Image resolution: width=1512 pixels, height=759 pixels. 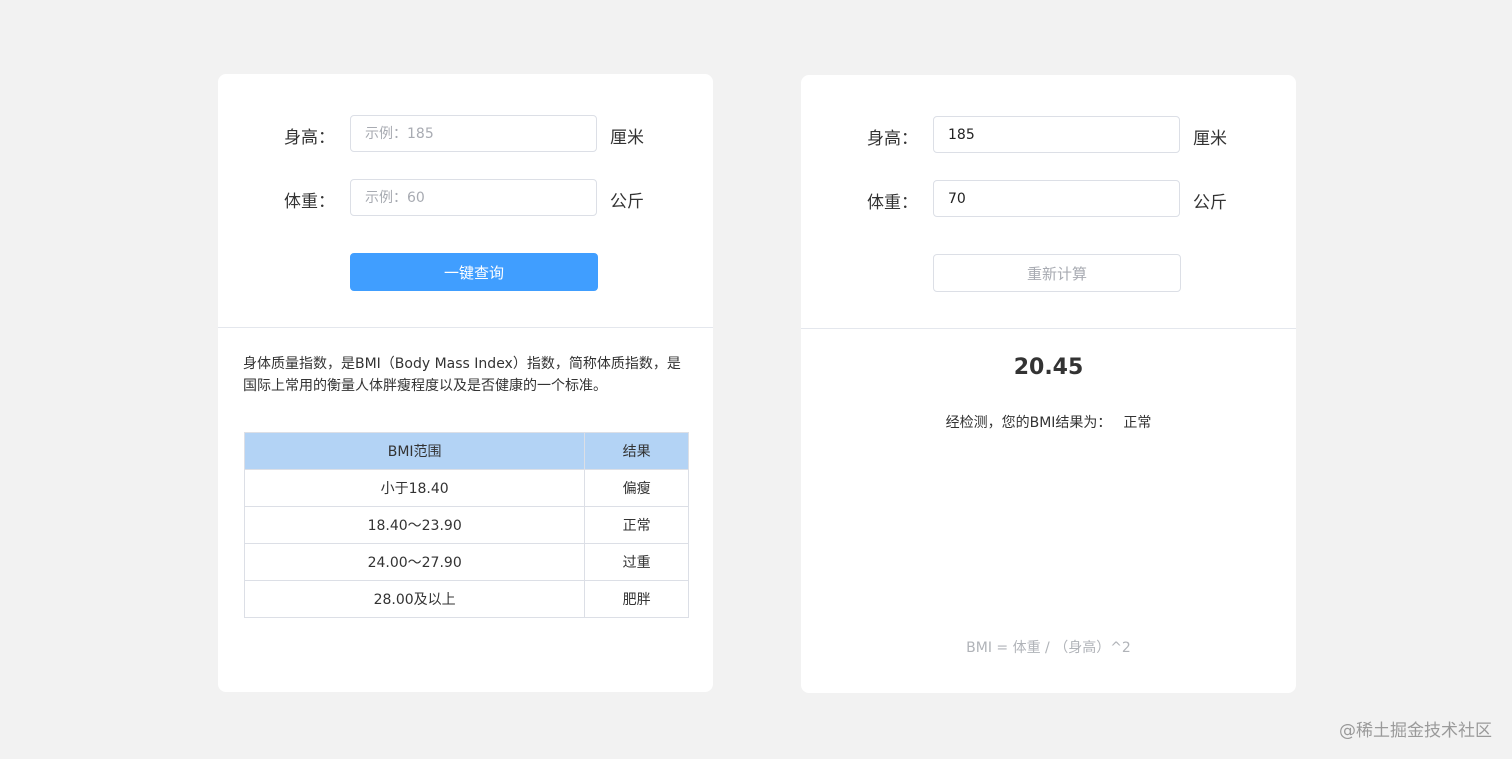 What do you see at coordinates (414, 451) in the screenshot?
I see `table-header-range: BMI范围` at bounding box center [414, 451].